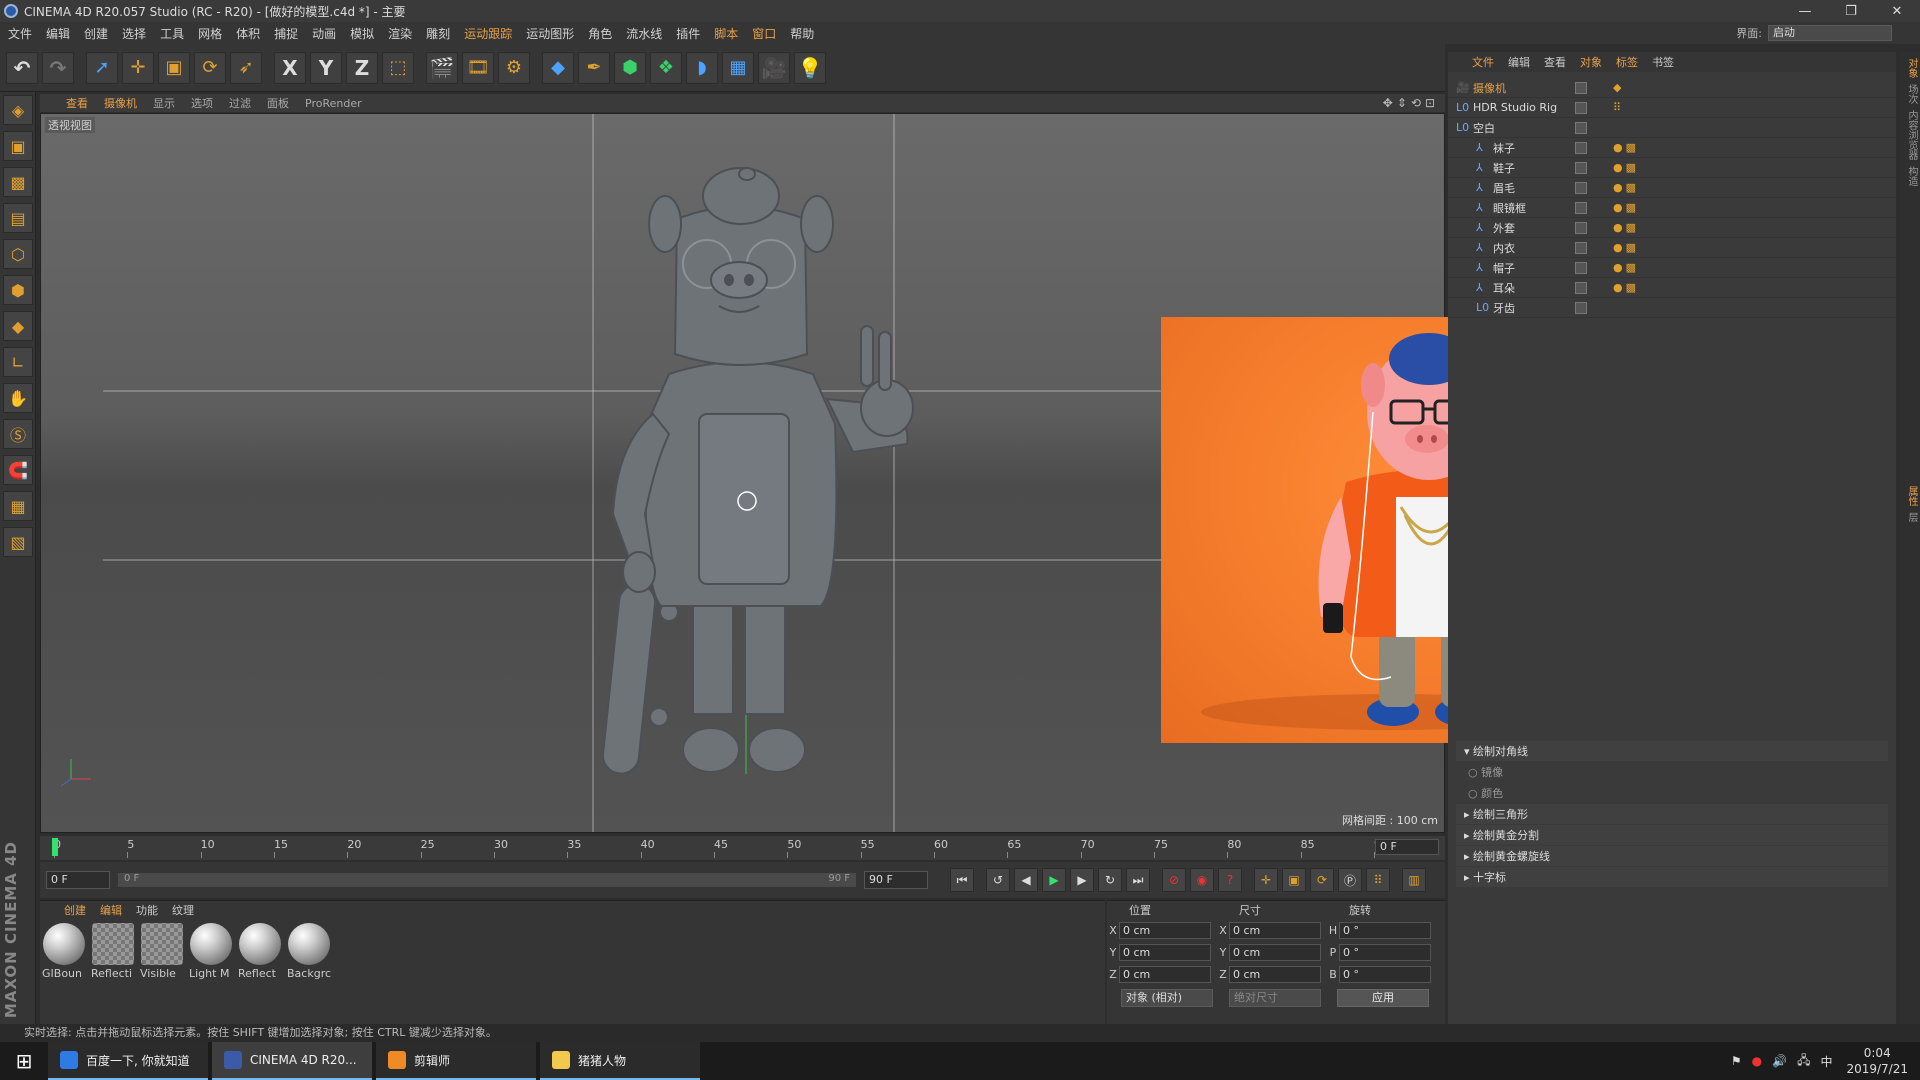  Describe the element at coordinates (1167, 998) in the screenshot. I see `coordinate-mode-dropdown: 对象 (相对)` at that location.